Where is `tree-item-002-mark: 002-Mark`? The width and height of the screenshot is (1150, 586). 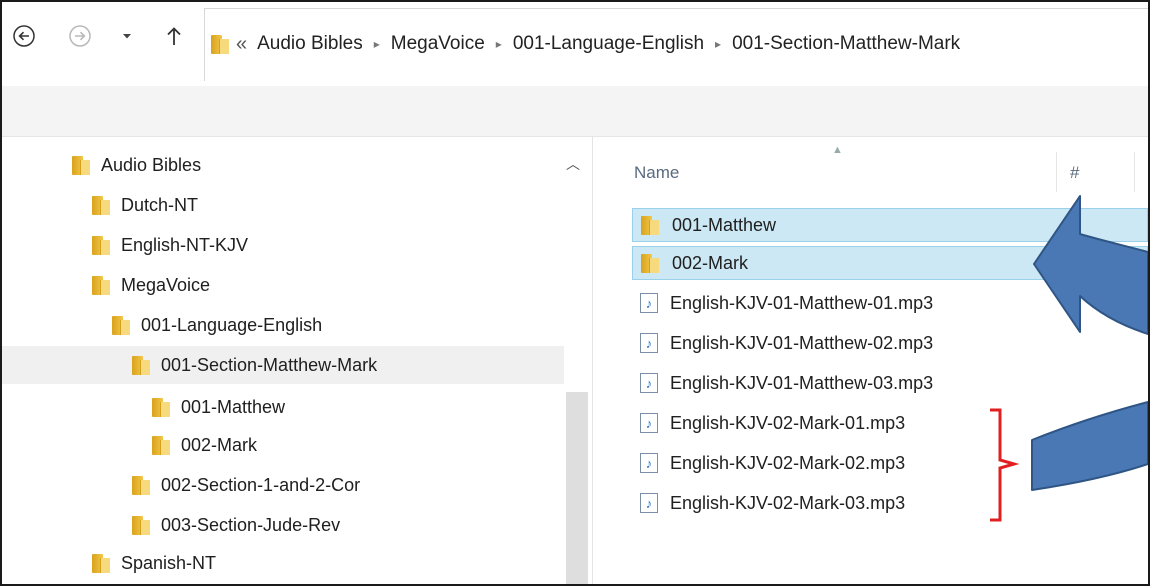
tree-item-002-mark: 002-Mark is located at coordinates (204, 445).